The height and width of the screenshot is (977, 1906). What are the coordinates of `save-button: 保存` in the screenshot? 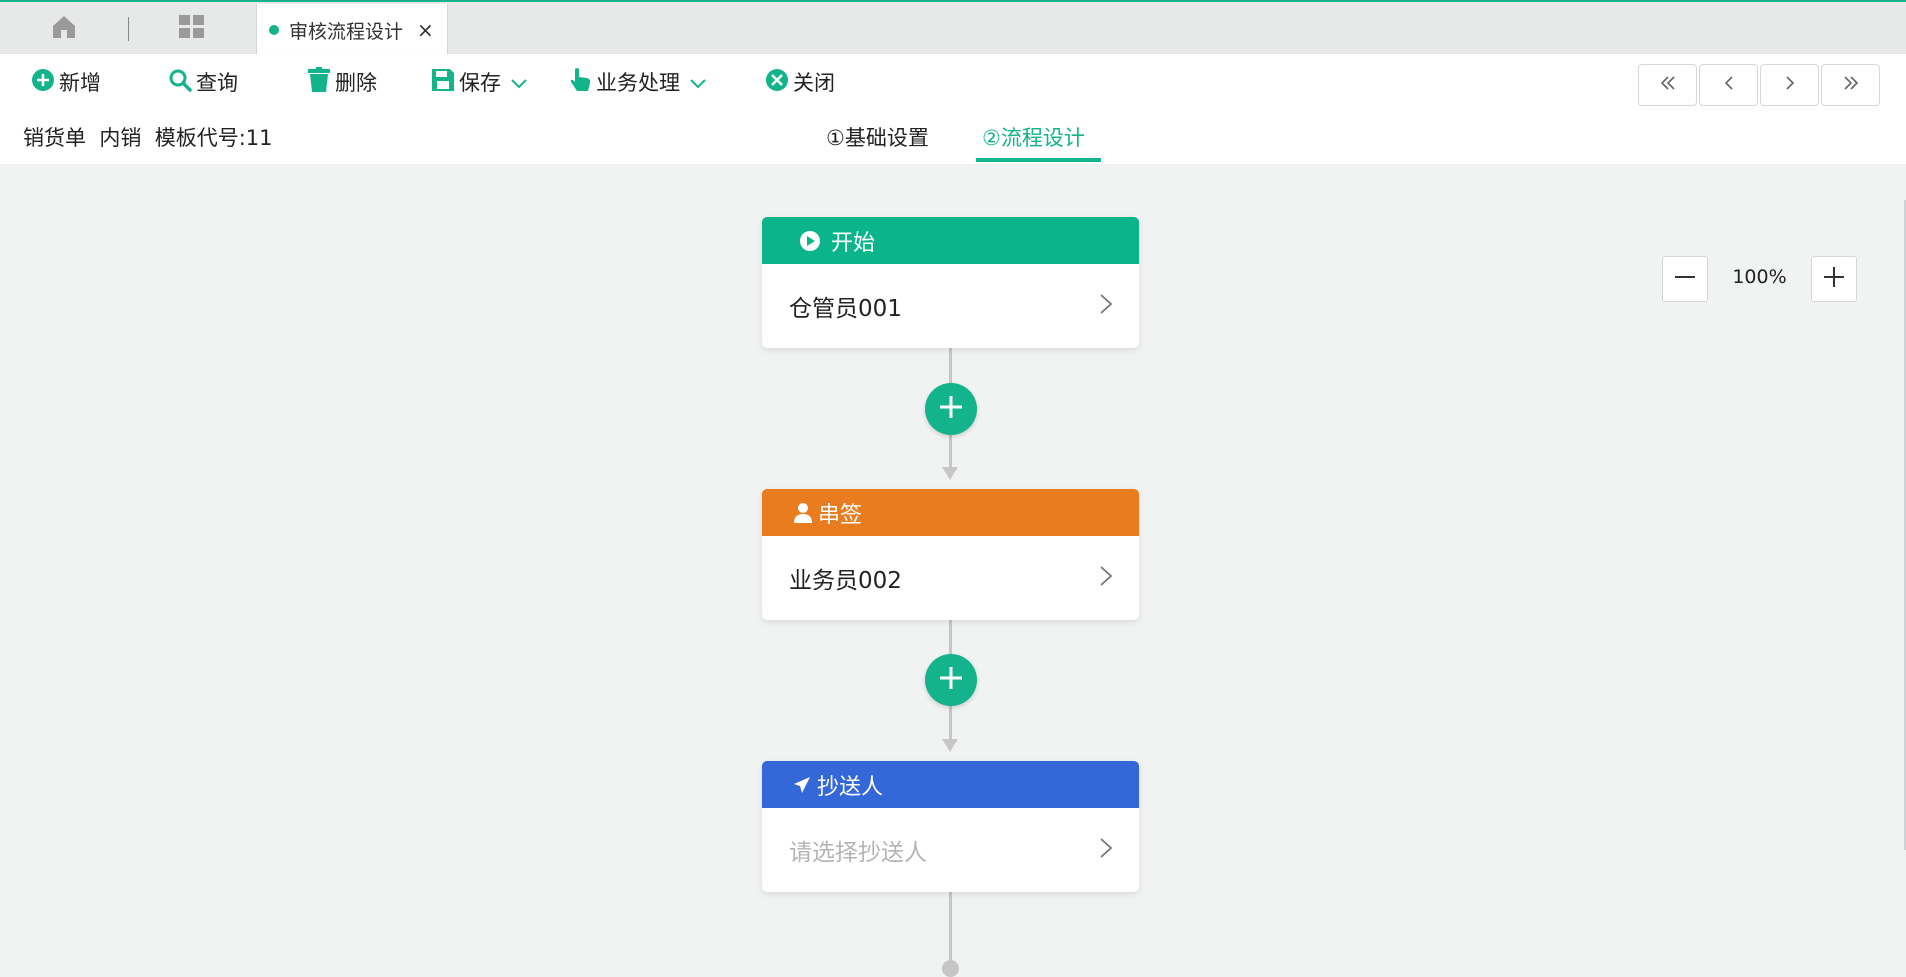 It's located at (481, 82).